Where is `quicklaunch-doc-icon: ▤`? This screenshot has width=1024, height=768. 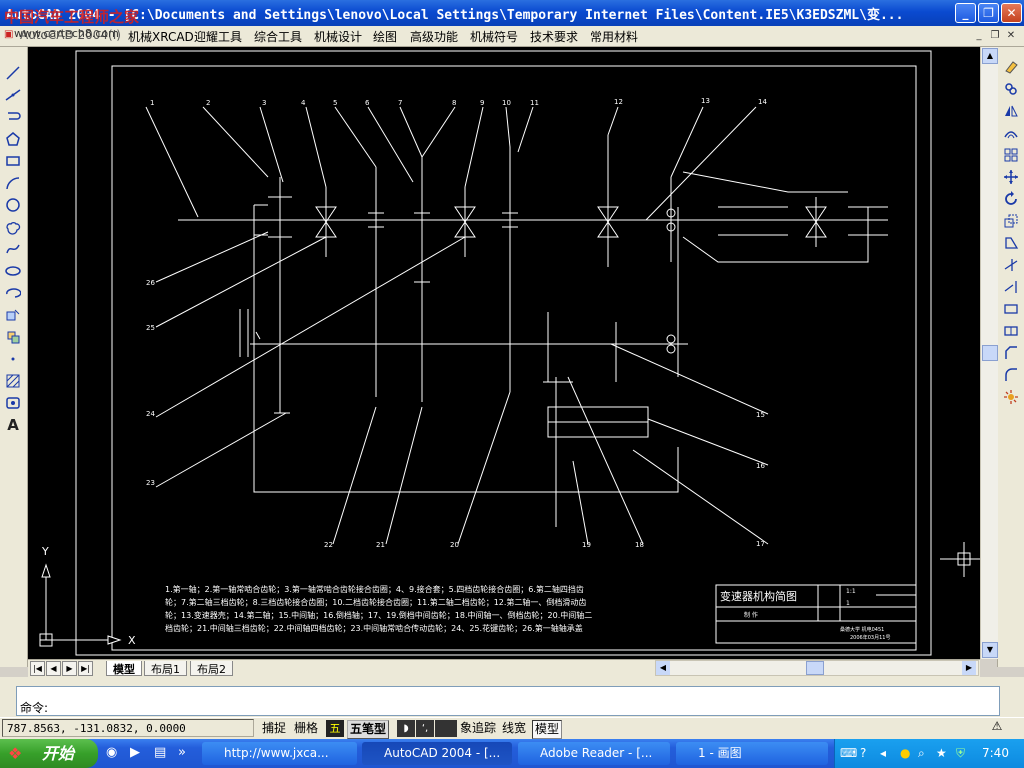
quicklaunch-doc-icon: ▤ is located at coordinates (162, 753).